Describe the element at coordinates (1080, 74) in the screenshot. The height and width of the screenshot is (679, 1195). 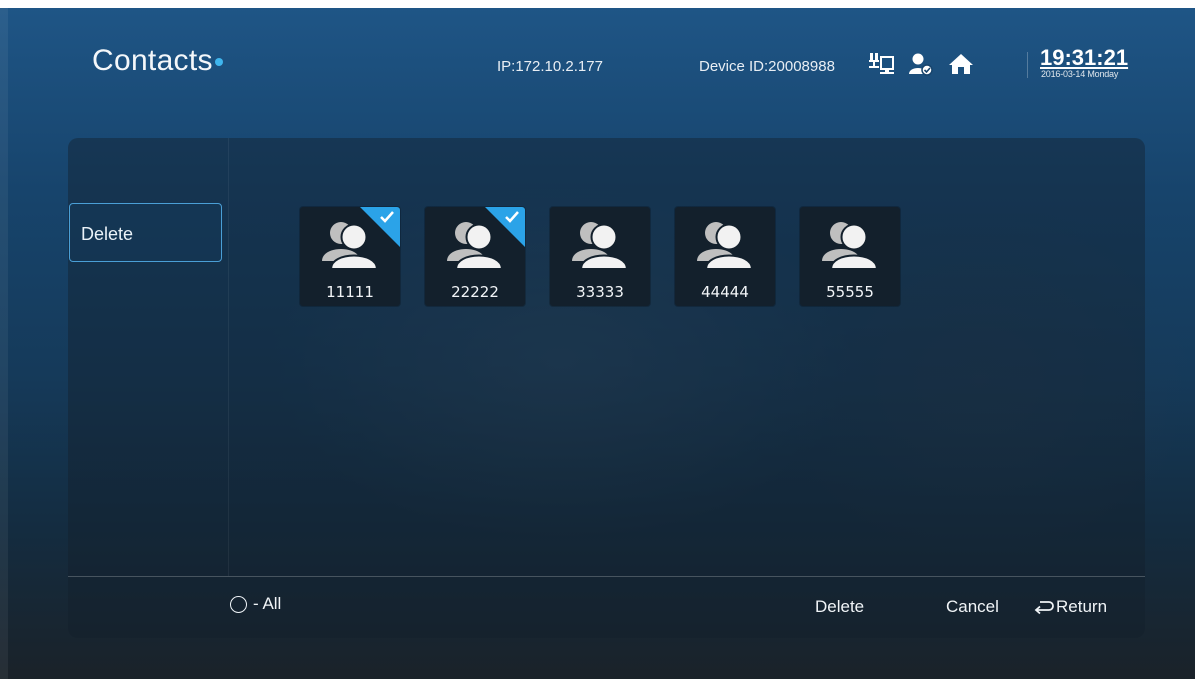
I see `clock-date: 2016-03-14 Monday` at that location.